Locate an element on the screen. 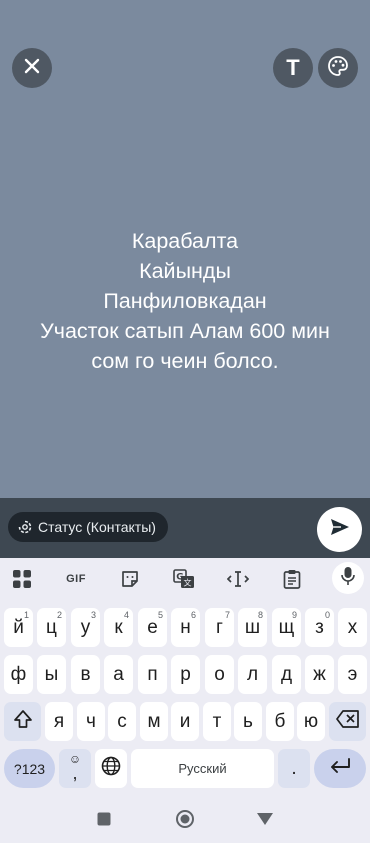 The width and height of the screenshot is (370, 843). key-label: п is located at coordinates (152, 674).